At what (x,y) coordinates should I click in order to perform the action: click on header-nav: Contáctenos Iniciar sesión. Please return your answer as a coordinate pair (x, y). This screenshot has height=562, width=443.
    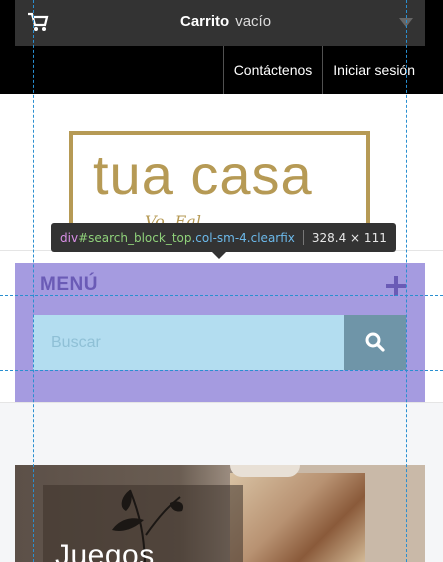
    Looking at the image, I should click on (323, 70).